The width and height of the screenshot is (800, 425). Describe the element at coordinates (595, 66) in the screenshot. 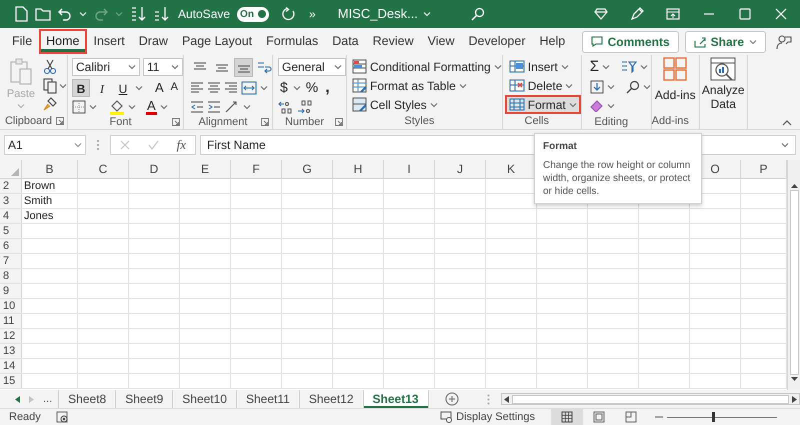

I see `autosum-button: Σ` at that location.